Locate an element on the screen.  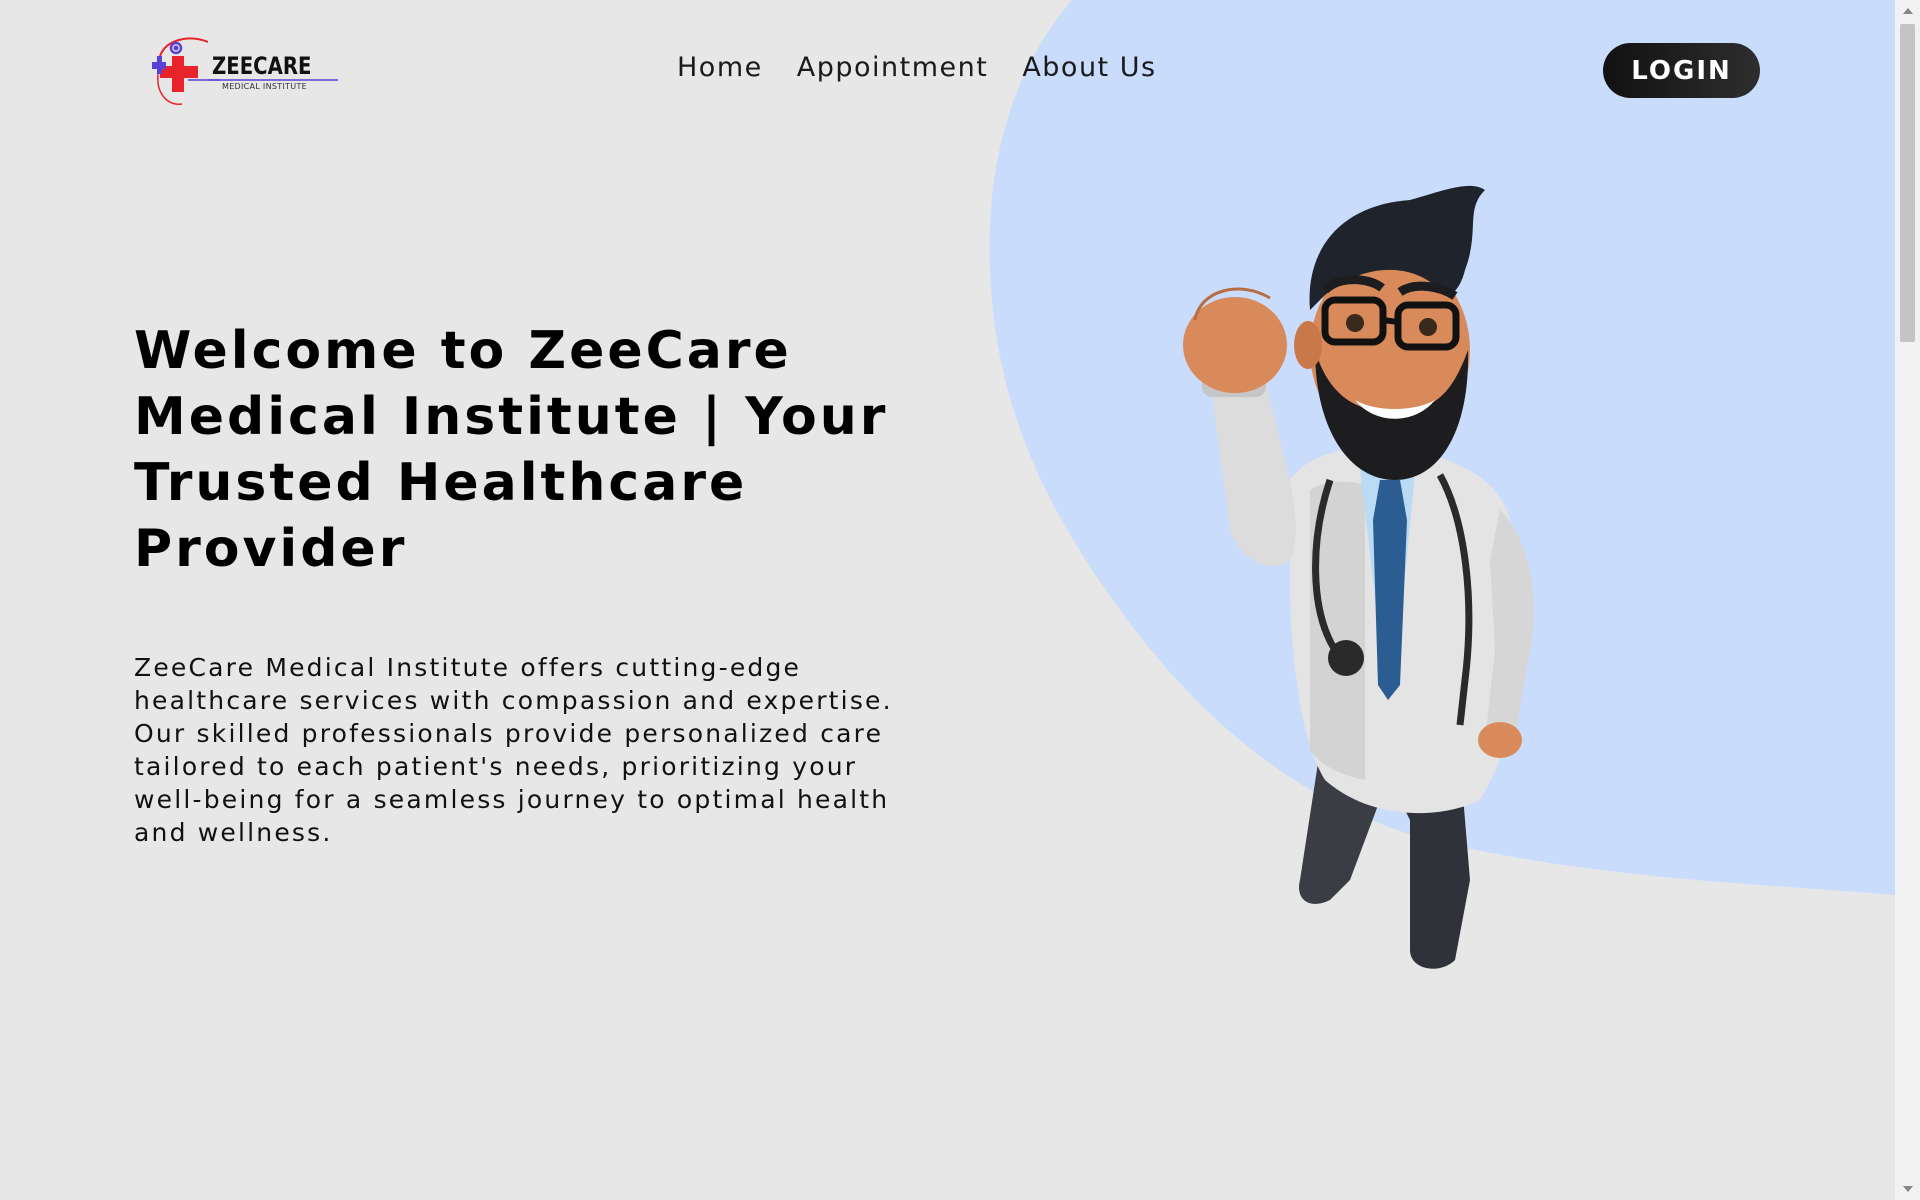
scroll-down-icon is located at coordinates (1908, 1189).